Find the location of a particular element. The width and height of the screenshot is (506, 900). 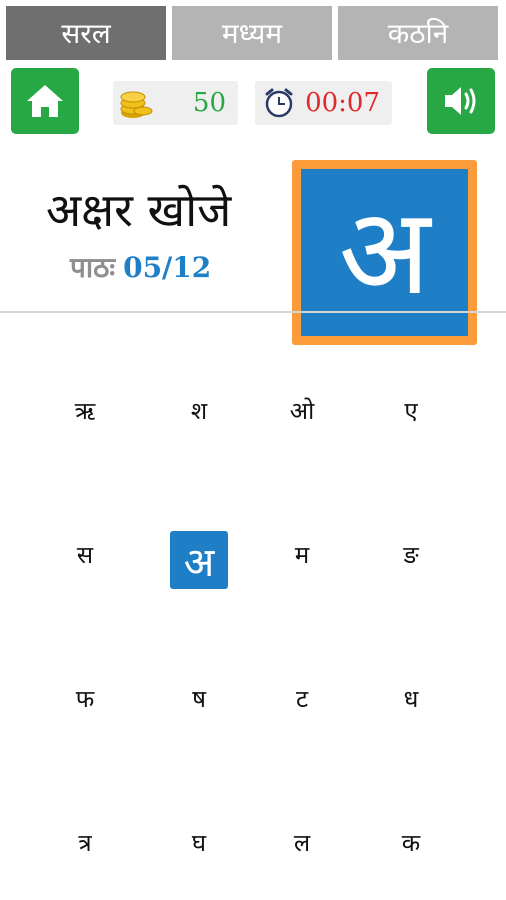

letter-tile: क is located at coordinates (411, 842).